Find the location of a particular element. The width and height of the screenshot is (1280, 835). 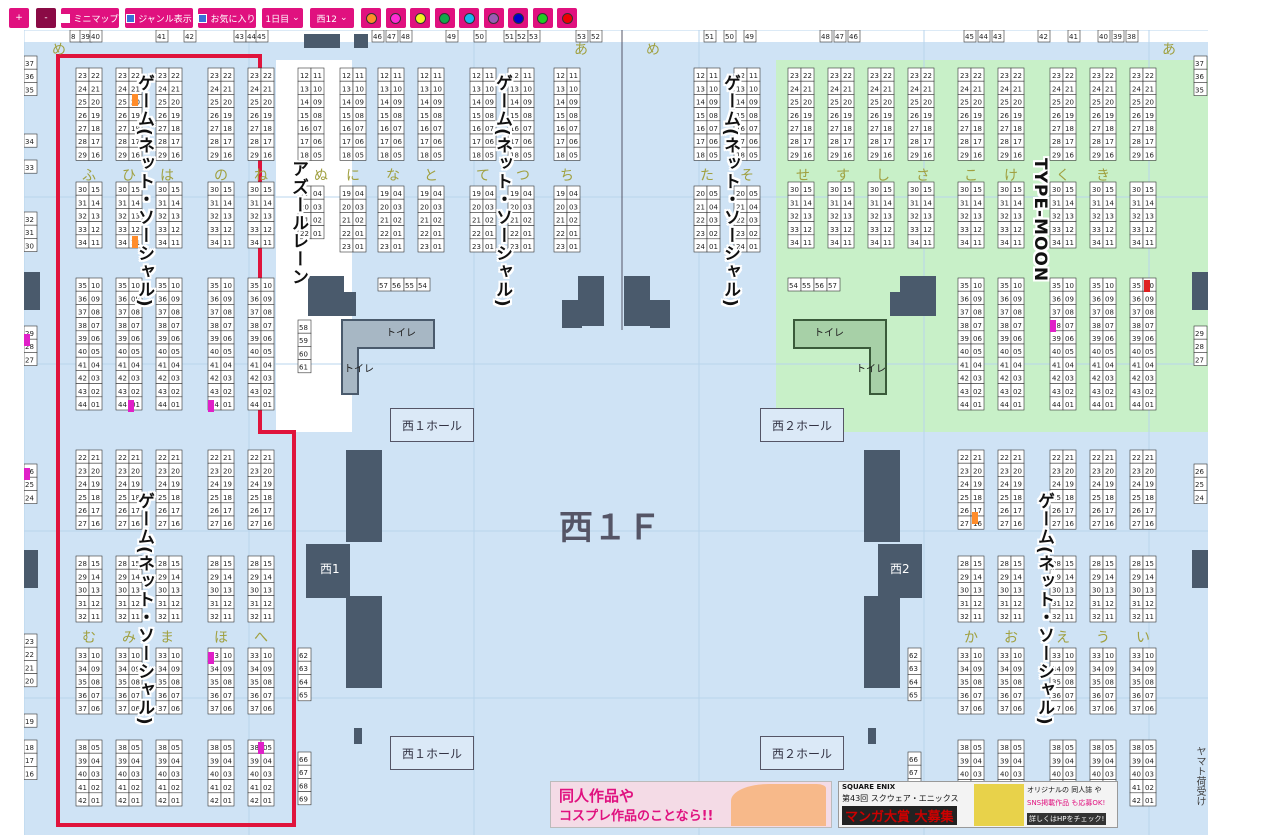

booth-number: 26 is located at coordinates (1004, 116).